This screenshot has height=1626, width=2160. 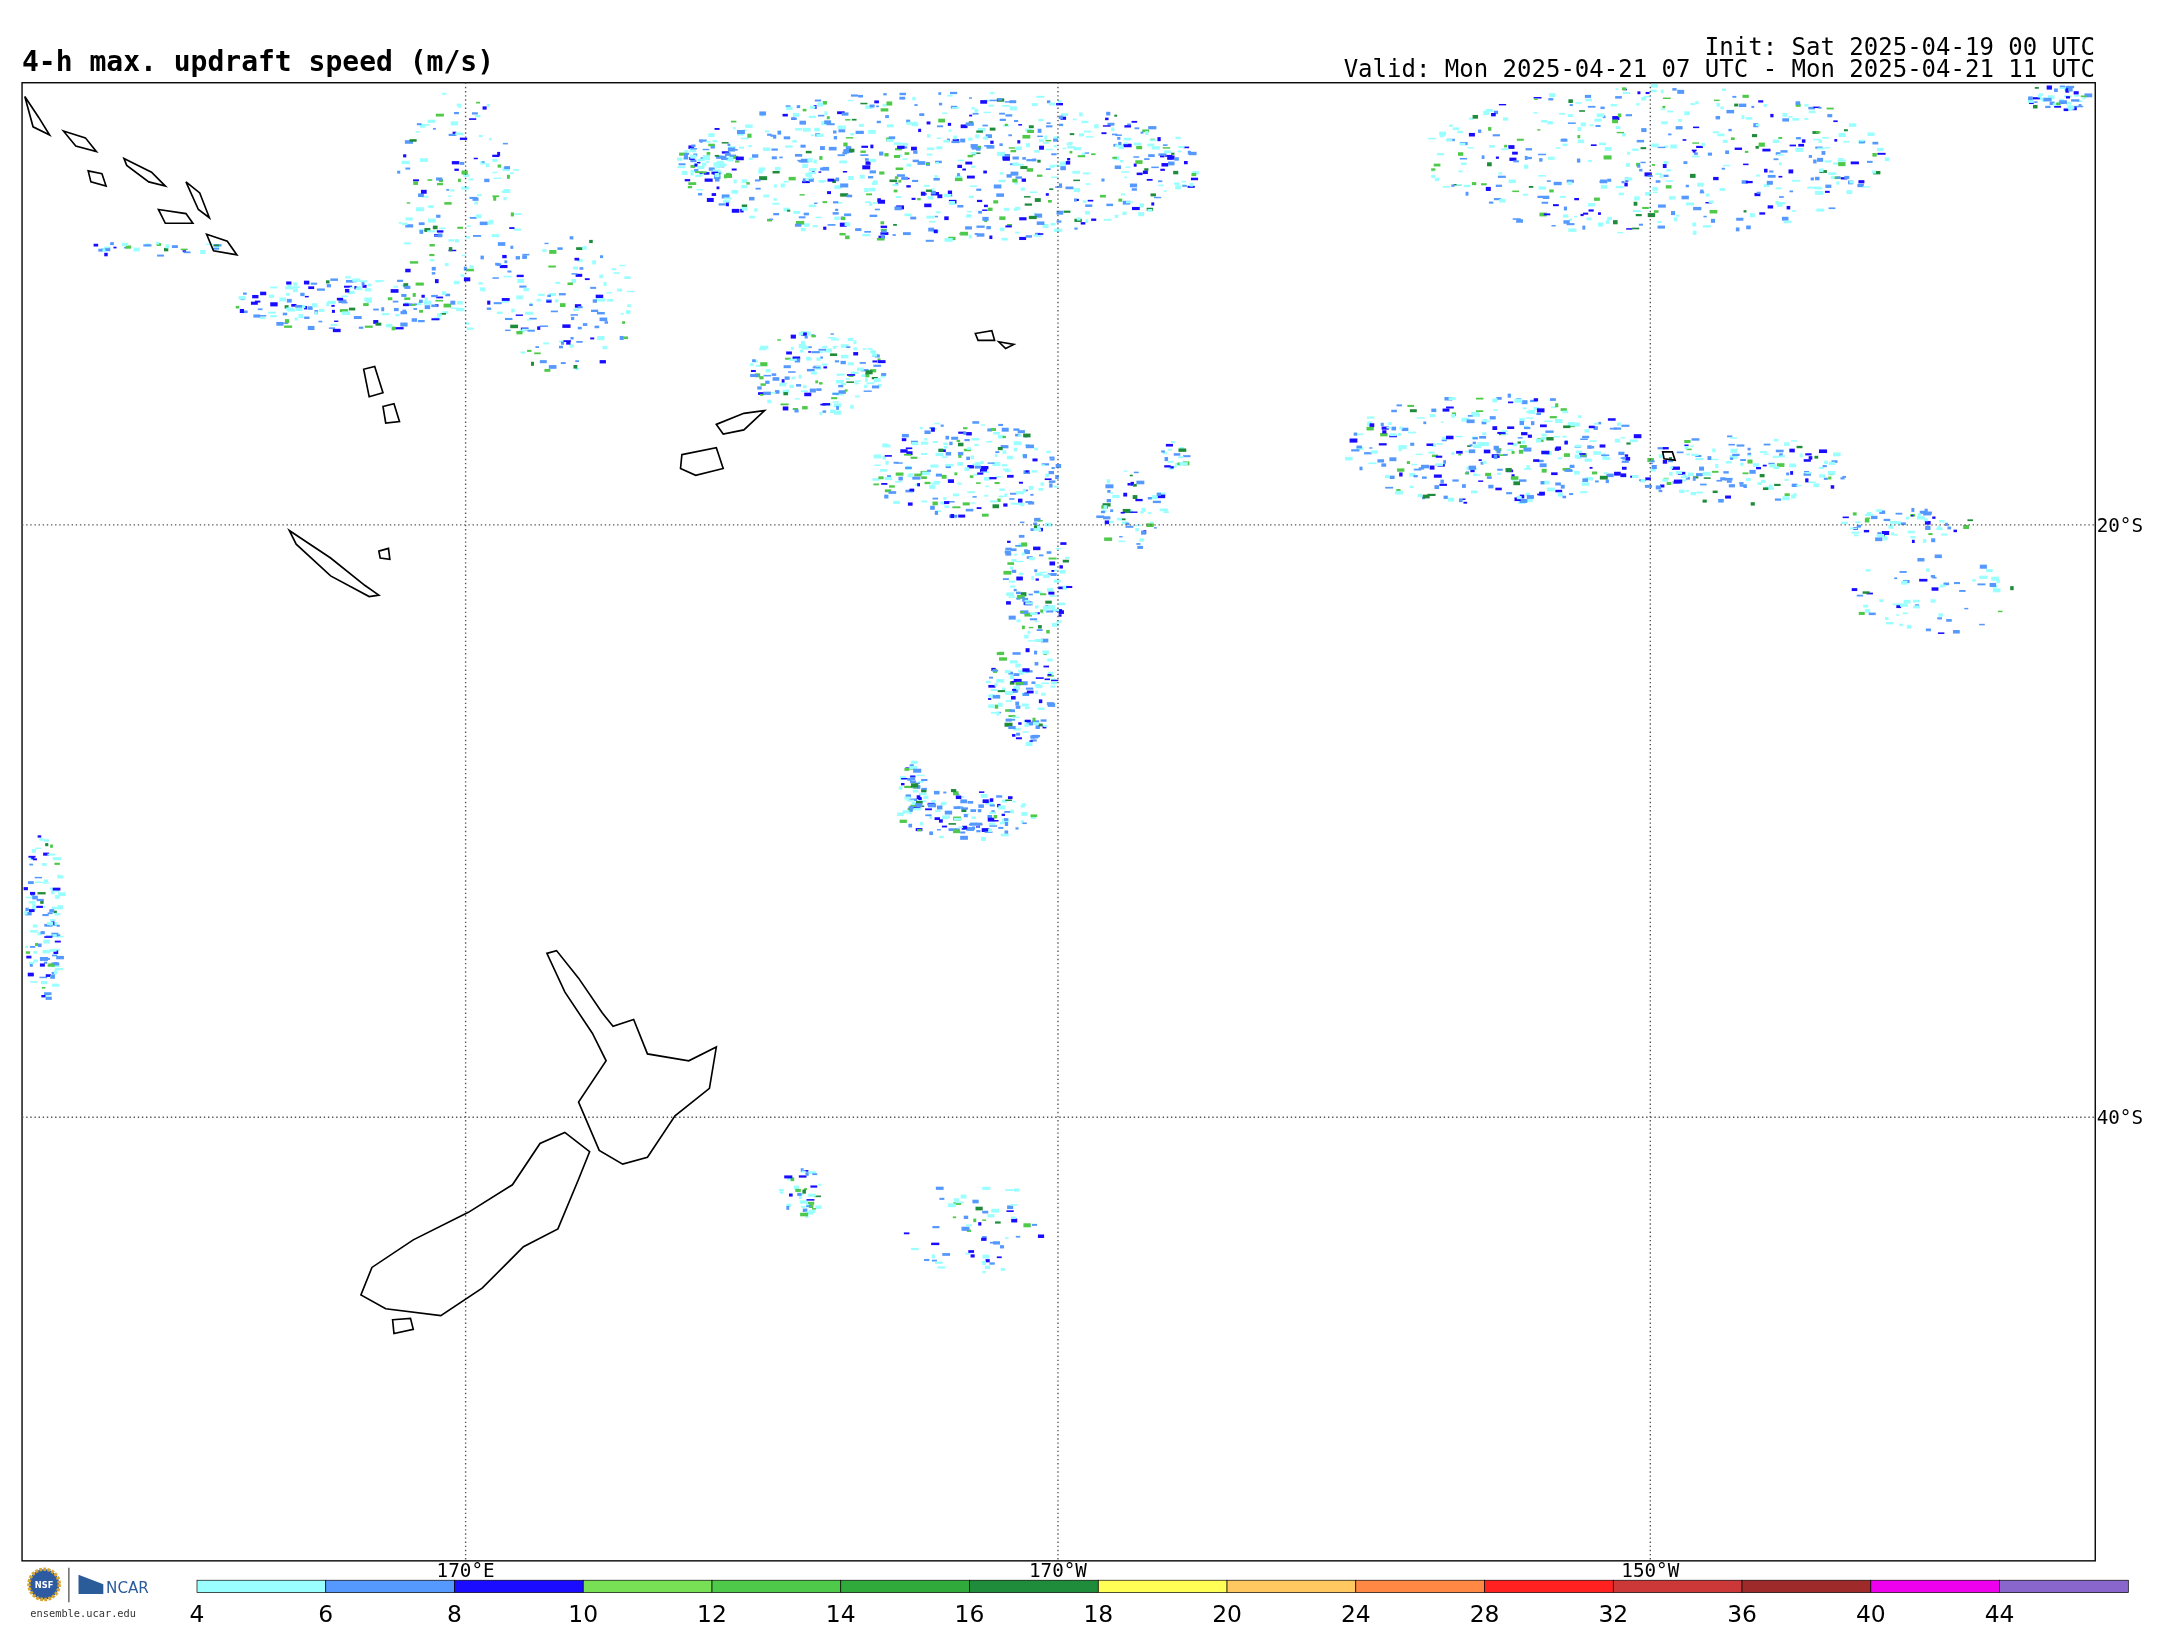 What do you see at coordinates (197, 1612) in the screenshot?
I see `color-bar-label: 4` at bounding box center [197, 1612].